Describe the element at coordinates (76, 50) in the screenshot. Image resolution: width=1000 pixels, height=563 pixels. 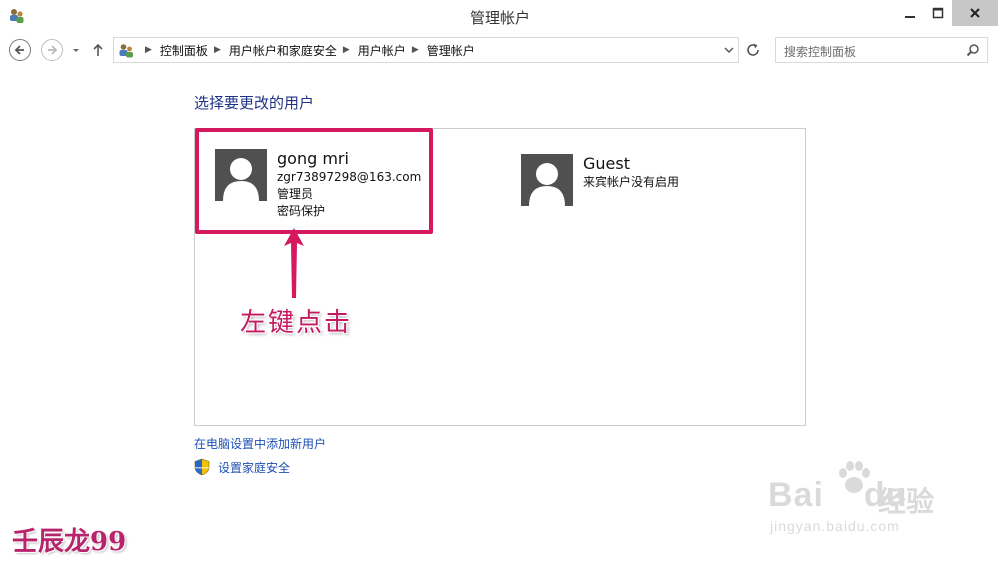
I see `recent-pages-chevron-down-icon` at that location.